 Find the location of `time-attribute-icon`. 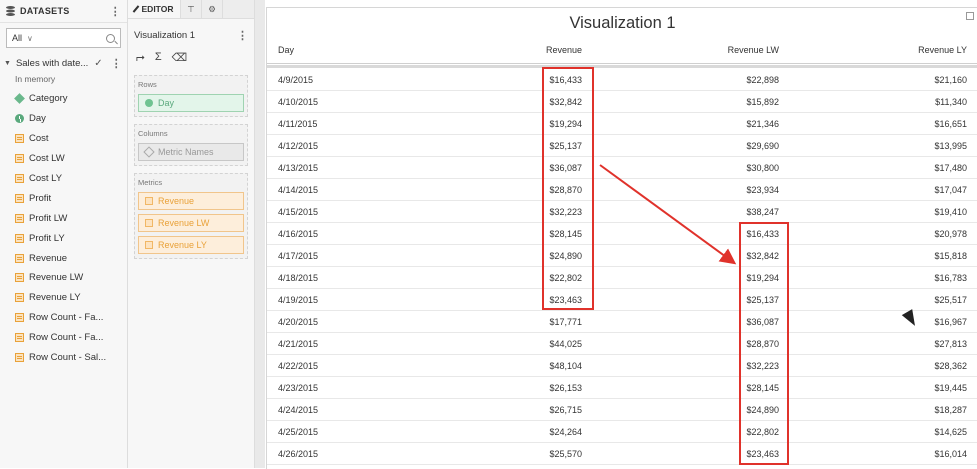

time-attribute-icon is located at coordinates (19, 119).